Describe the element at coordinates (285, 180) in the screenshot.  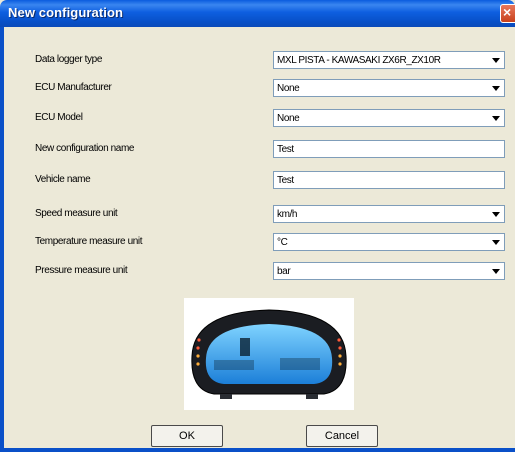
I see `vehicle-name-value: Test` at that location.